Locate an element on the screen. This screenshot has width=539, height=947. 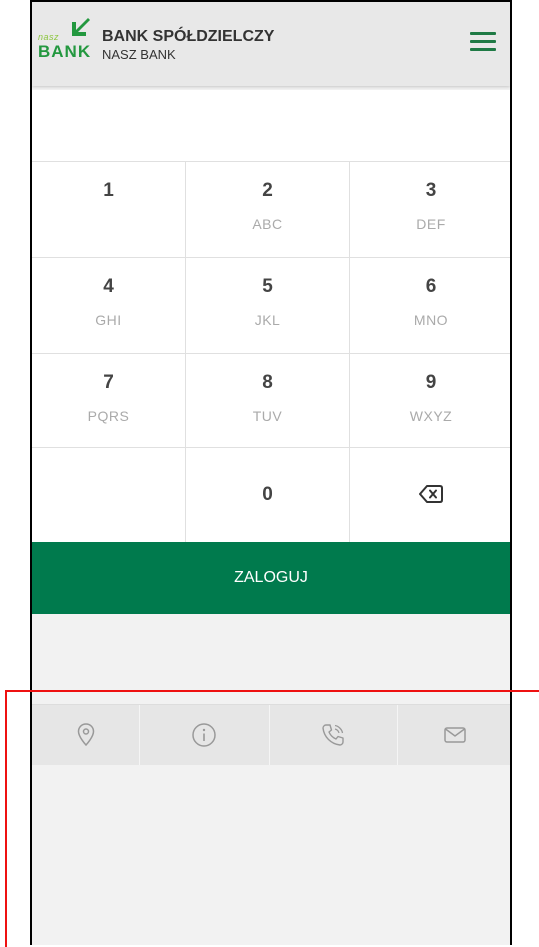
key-4: 4 GHI is located at coordinates (109, 306).